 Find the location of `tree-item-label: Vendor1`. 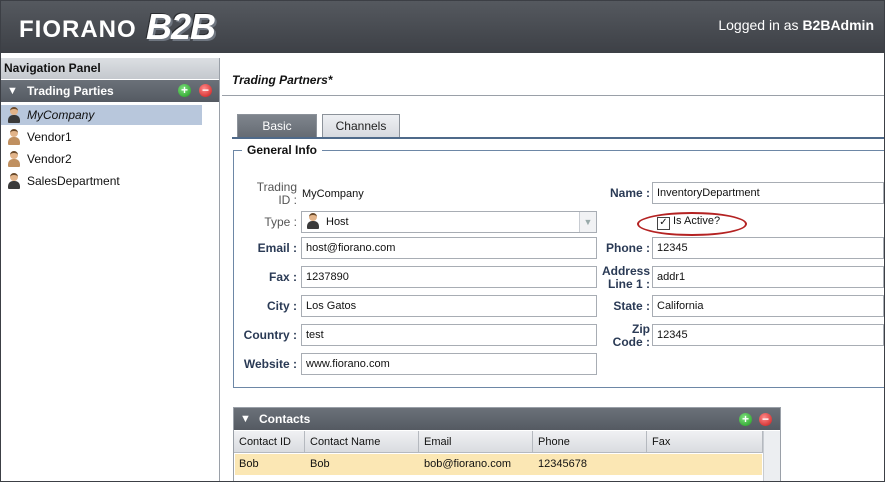

tree-item-label: Vendor1 is located at coordinates (49, 137).